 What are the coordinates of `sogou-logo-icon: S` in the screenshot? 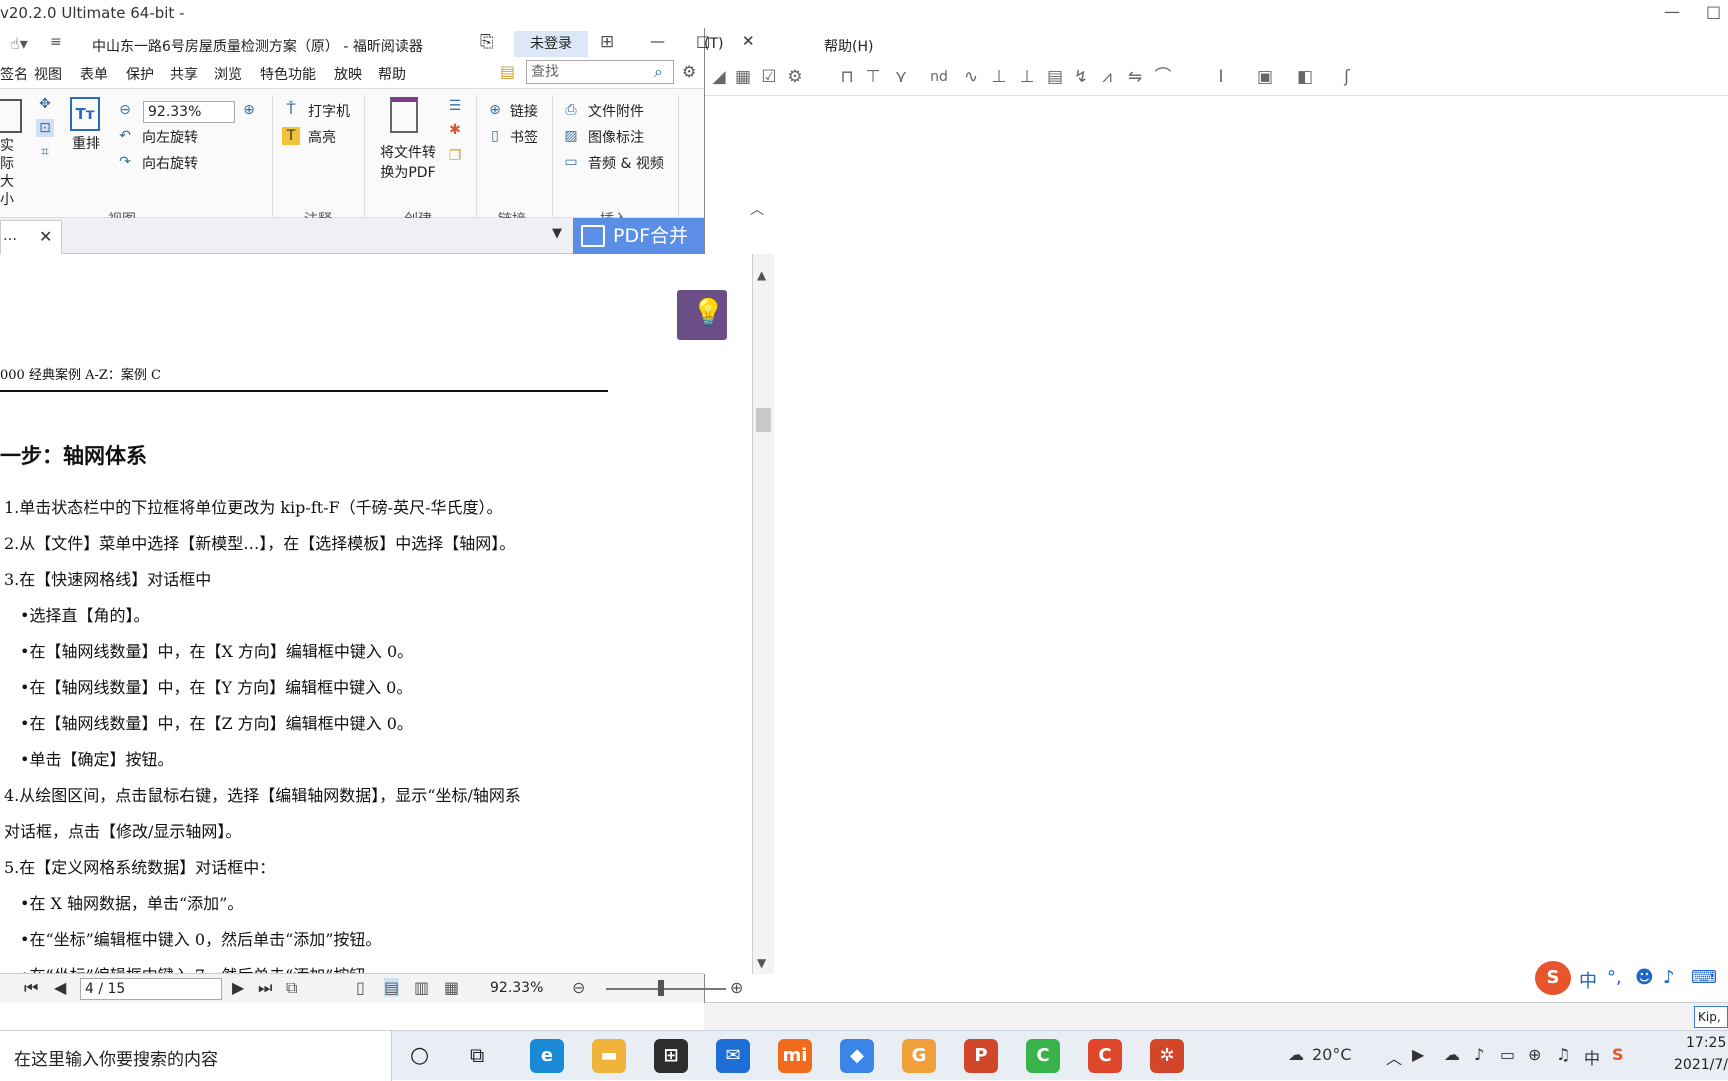 It's located at (1553, 978).